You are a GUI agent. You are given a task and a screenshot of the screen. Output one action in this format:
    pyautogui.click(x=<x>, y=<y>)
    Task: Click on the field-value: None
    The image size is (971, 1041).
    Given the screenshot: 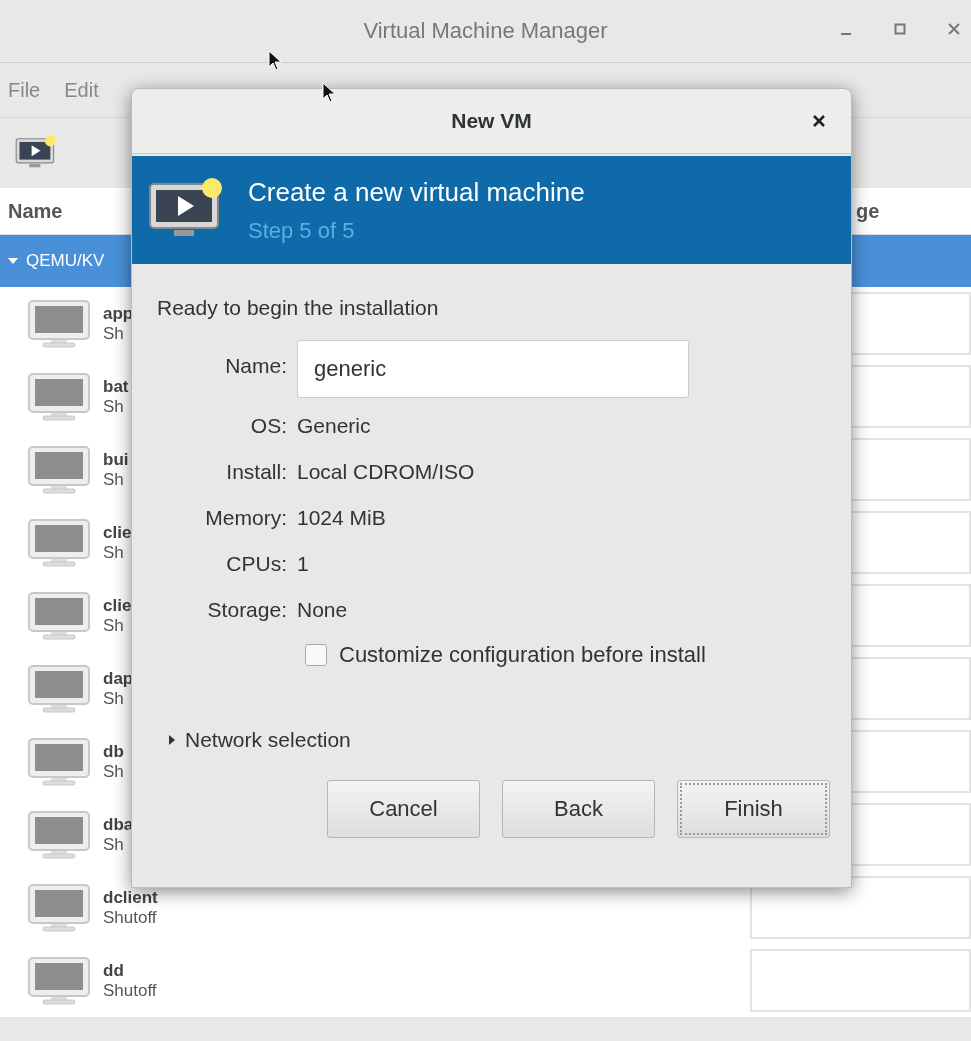 What is the action you would take?
    pyautogui.click(x=322, y=610)
    